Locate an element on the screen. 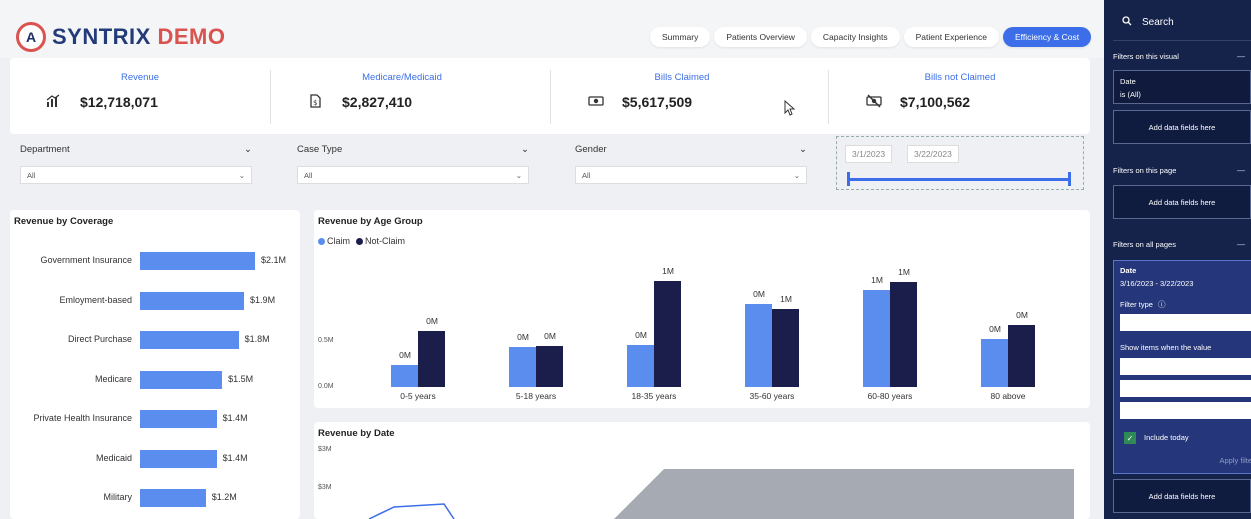  section-all-heading: Filters on all pages is located at coordinates (1144, 244).